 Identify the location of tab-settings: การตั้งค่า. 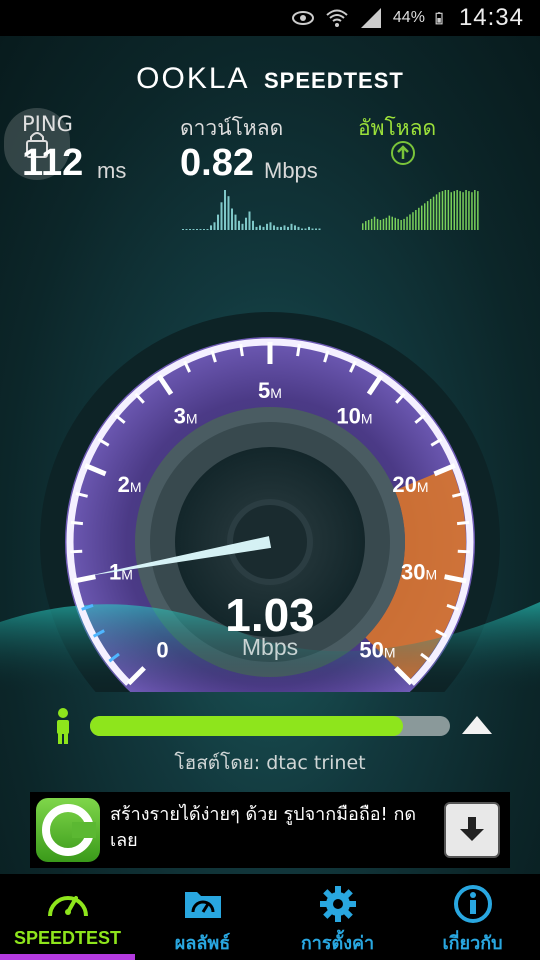
(337, 917).